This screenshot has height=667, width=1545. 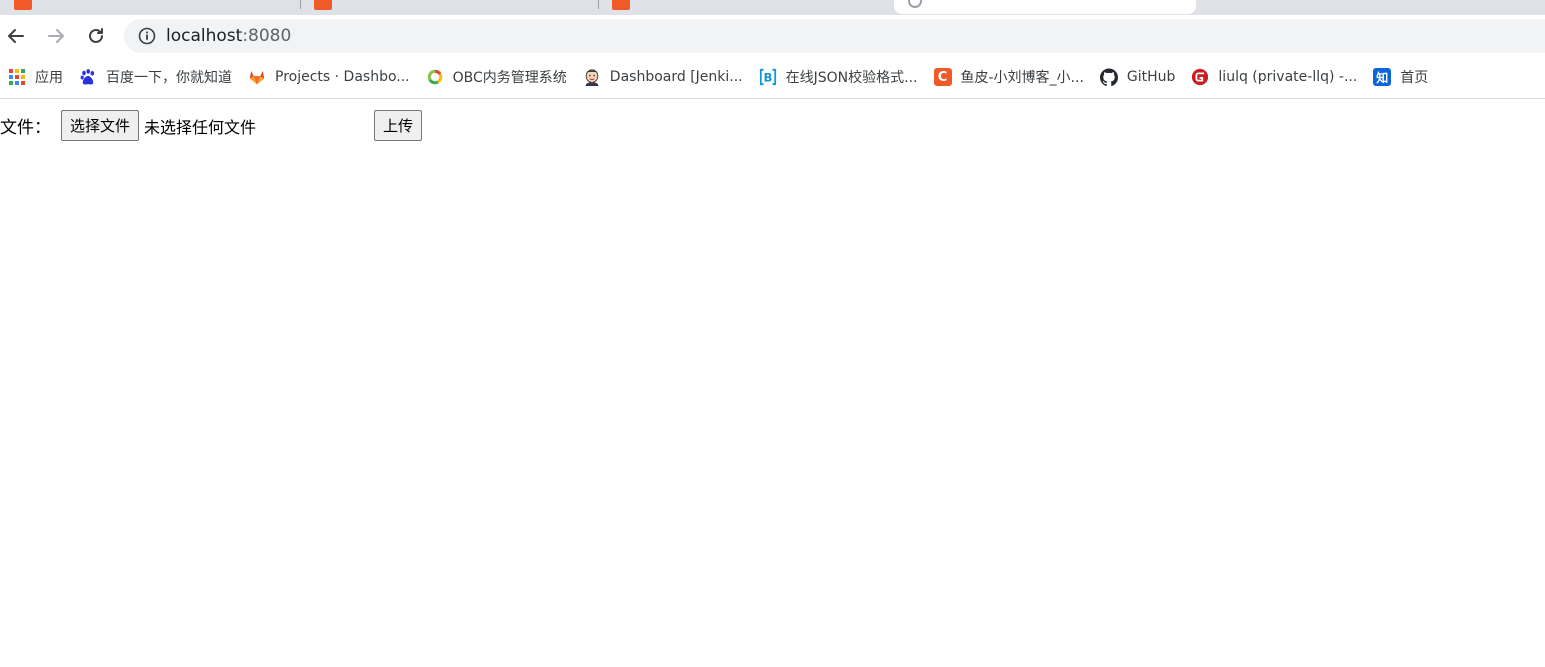 What do you see at coordinates (592, 77) in the screenshot?
I see `jenkins-butler-icon` at bounding box center [592, 77].